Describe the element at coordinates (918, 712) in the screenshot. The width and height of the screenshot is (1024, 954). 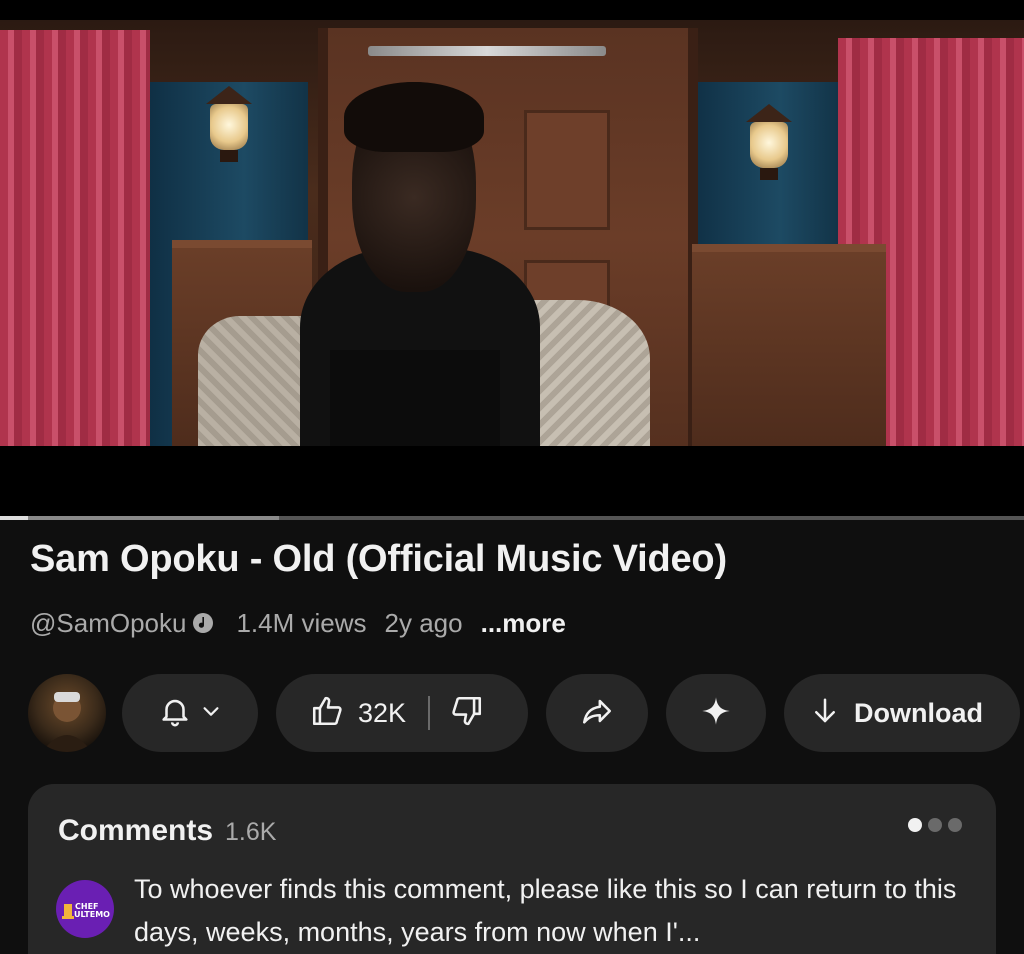
I see `download-label: Download` at that location.